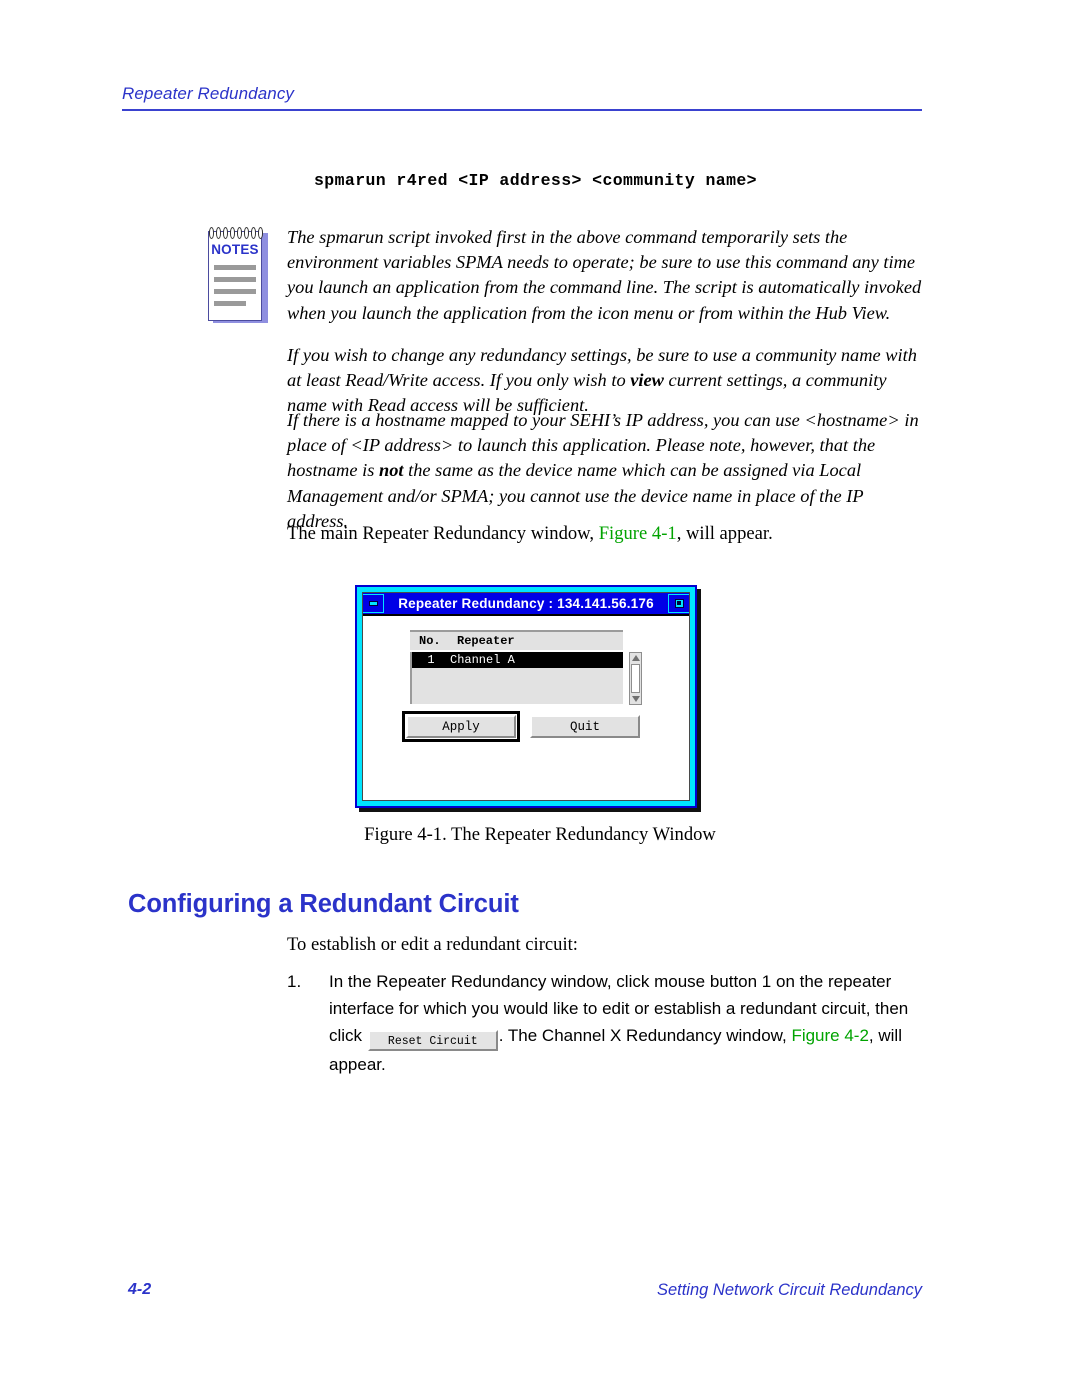  Describe the element at coordinates (391, 470) in the screenshot. I see `hostname-emphasis-not: not` at that location.